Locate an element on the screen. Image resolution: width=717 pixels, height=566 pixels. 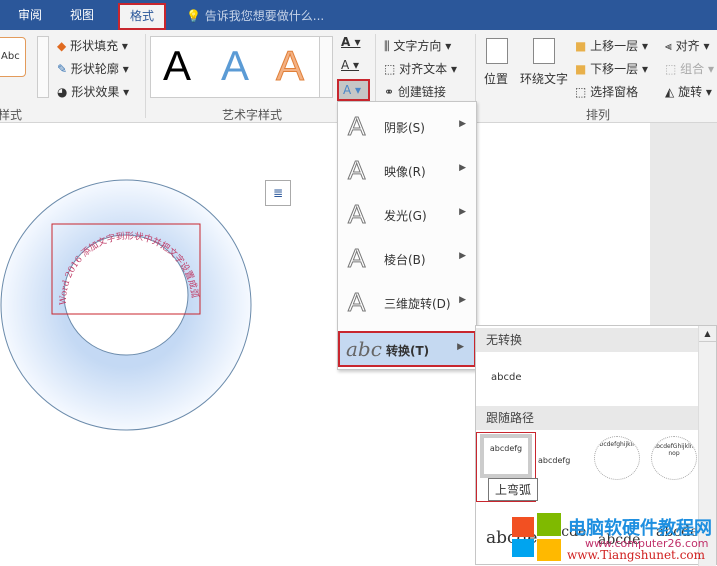
text-fill-button: A ▾ is located at coordinates (351, 42).